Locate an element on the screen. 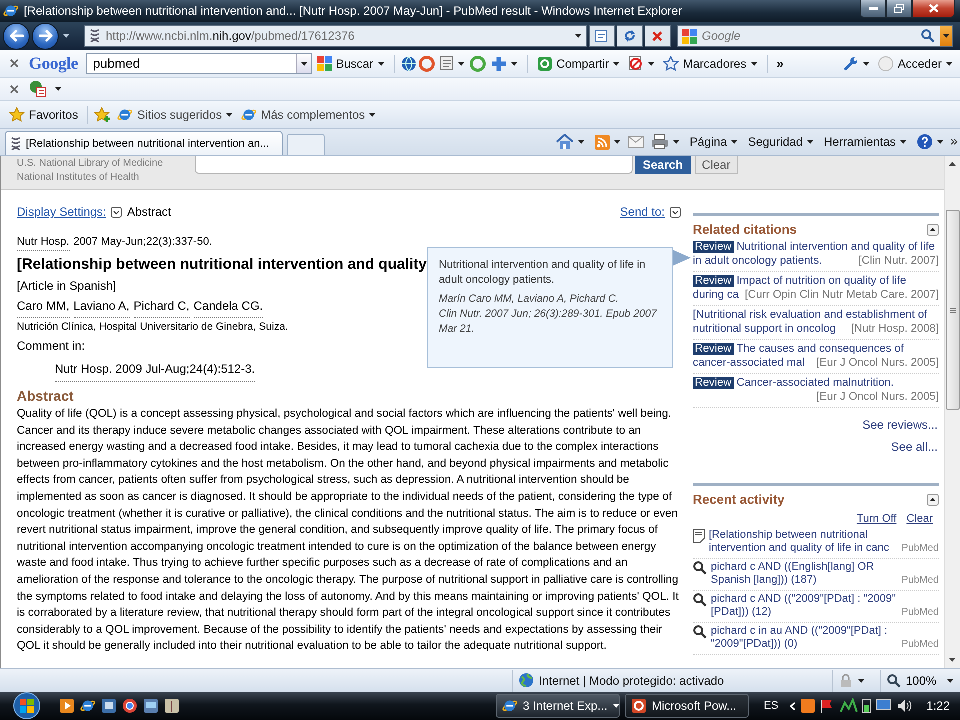  back-button is located at coordinates (16, 36).